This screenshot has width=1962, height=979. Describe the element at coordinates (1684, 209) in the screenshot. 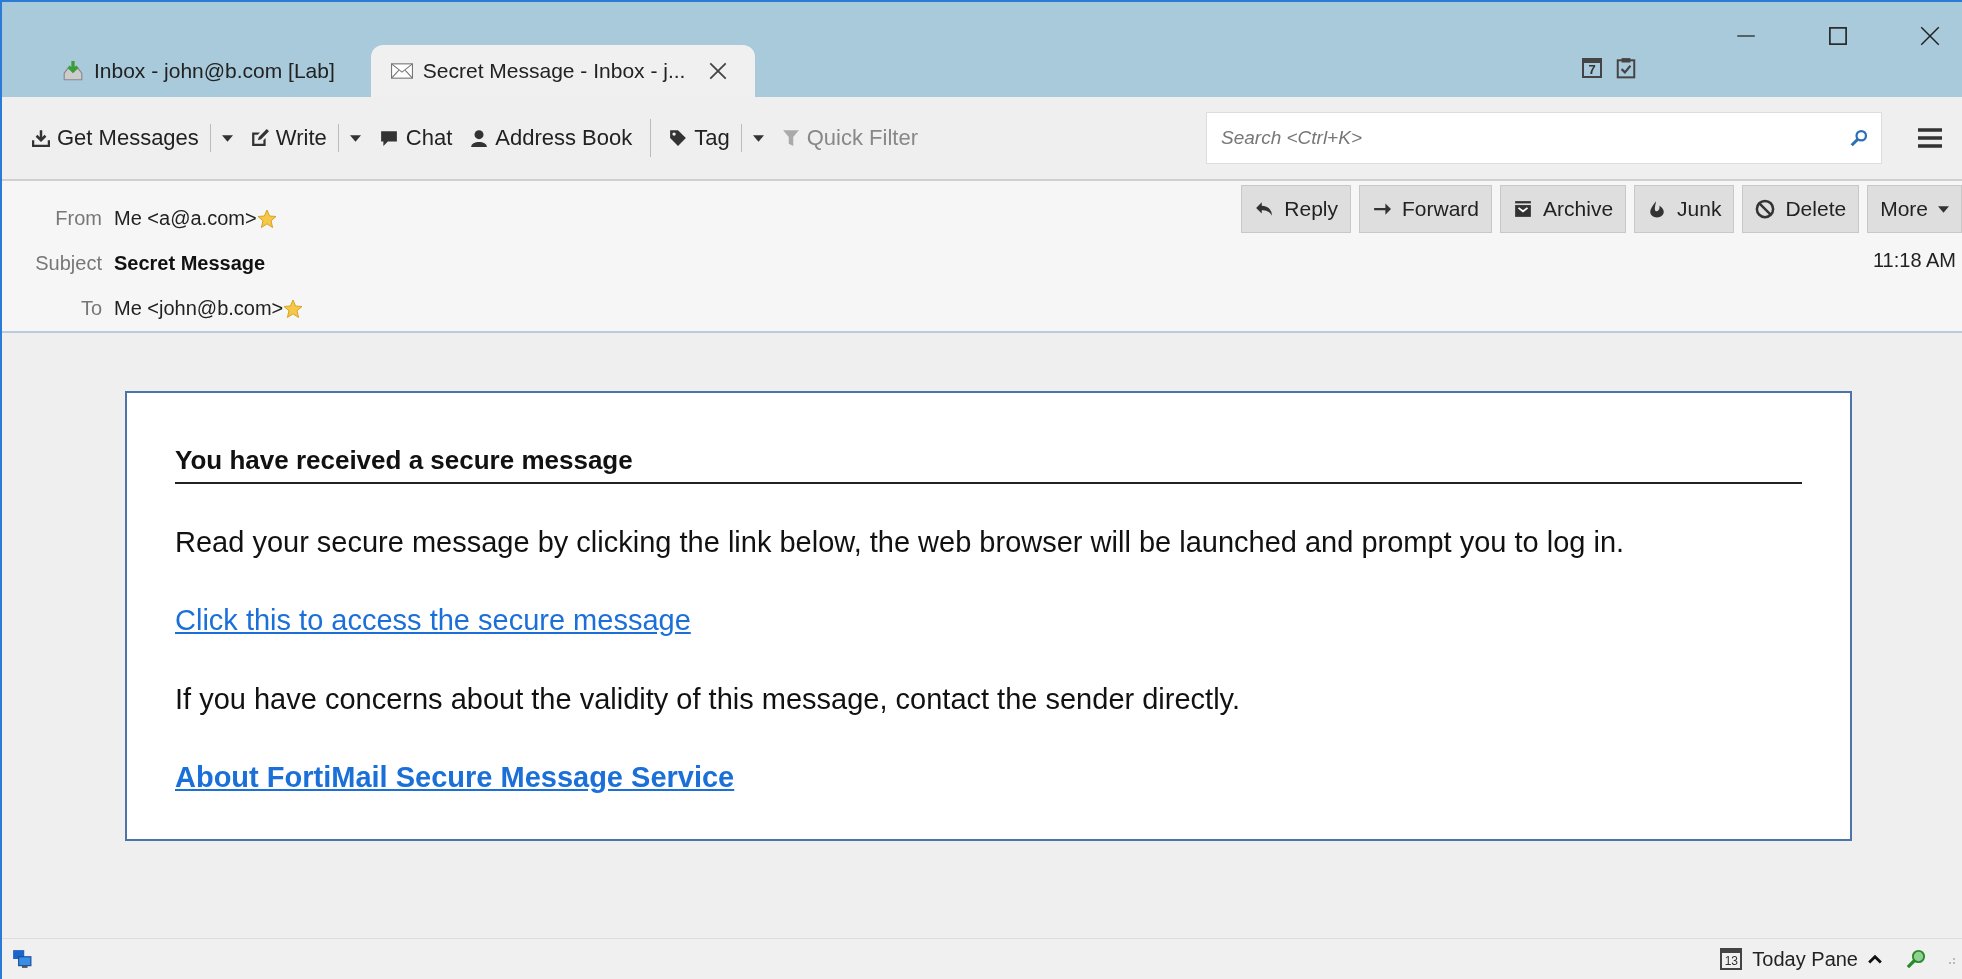

I see `header-action-button: Junk` at that location.